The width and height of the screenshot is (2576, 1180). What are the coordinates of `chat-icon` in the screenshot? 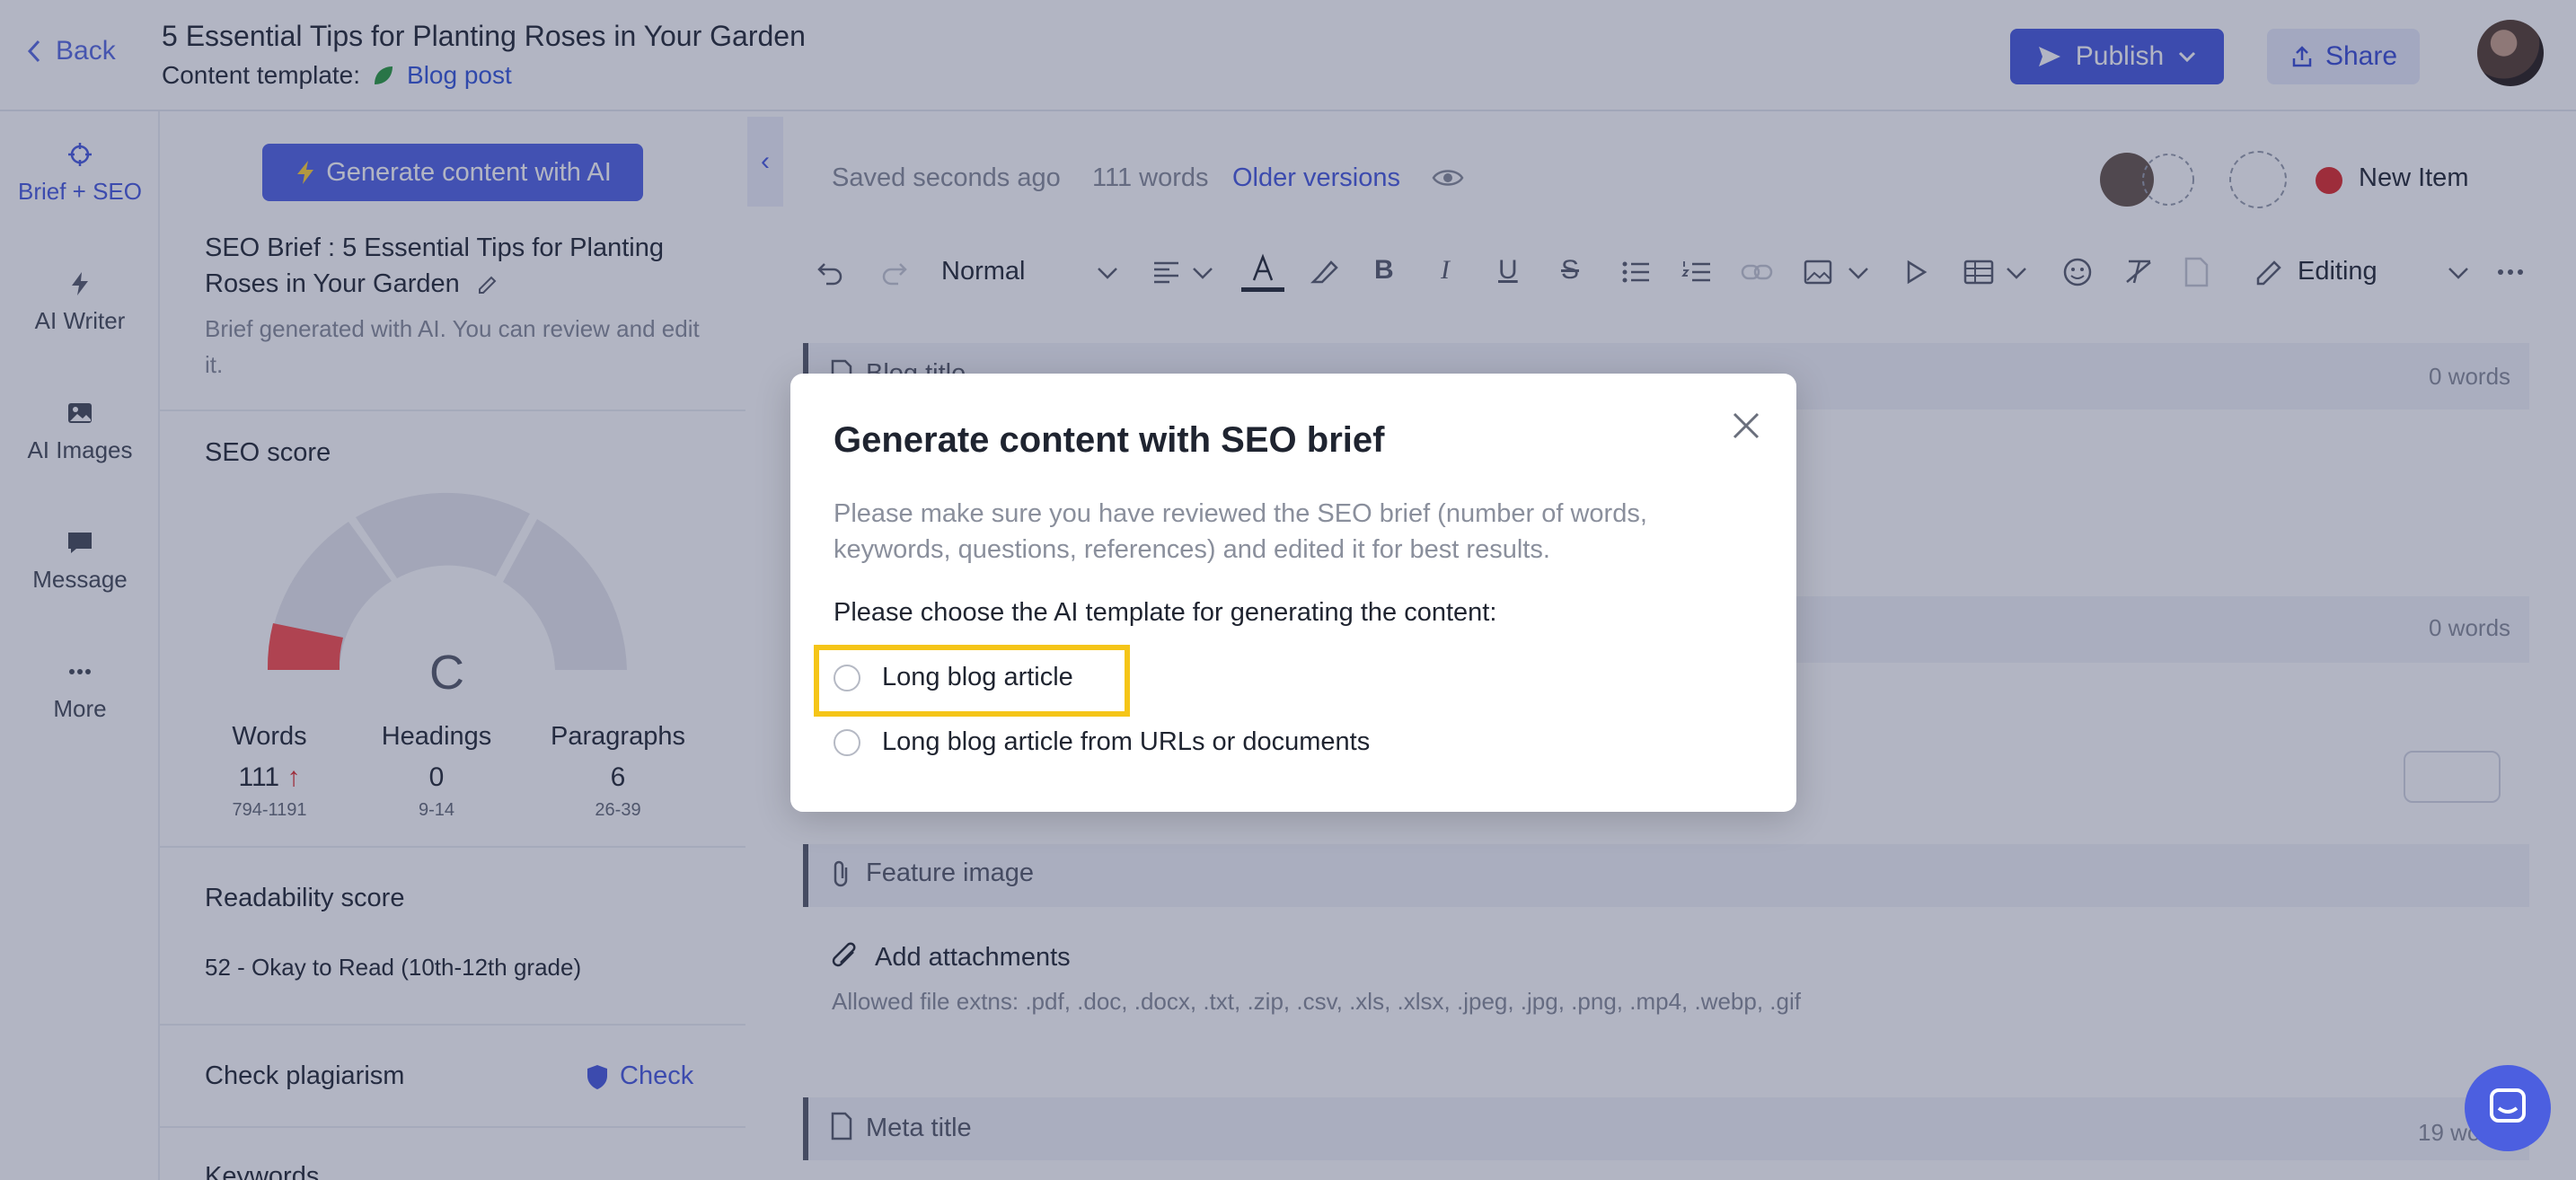 It's located at (2508, 1106).